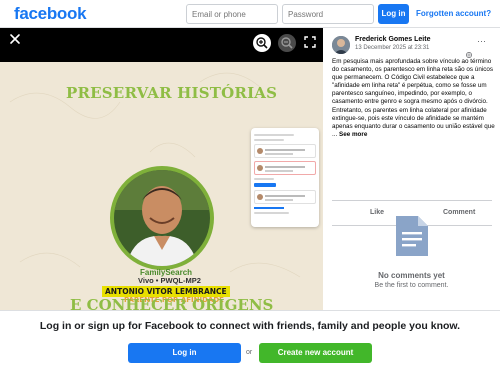 The width and height of the screenshot is (500, 375). What do you see at coordinates (161, 45) in the screenshot?
I see `viewer-toolbar` at bounding box center [161, 45].